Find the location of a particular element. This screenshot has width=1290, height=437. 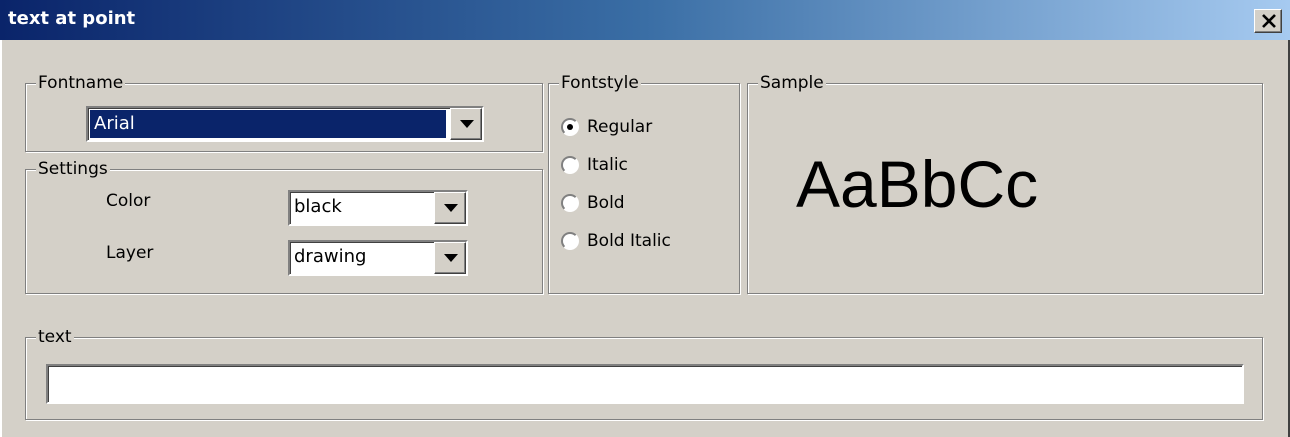

color-select: black is located at coordinates (378, 208).